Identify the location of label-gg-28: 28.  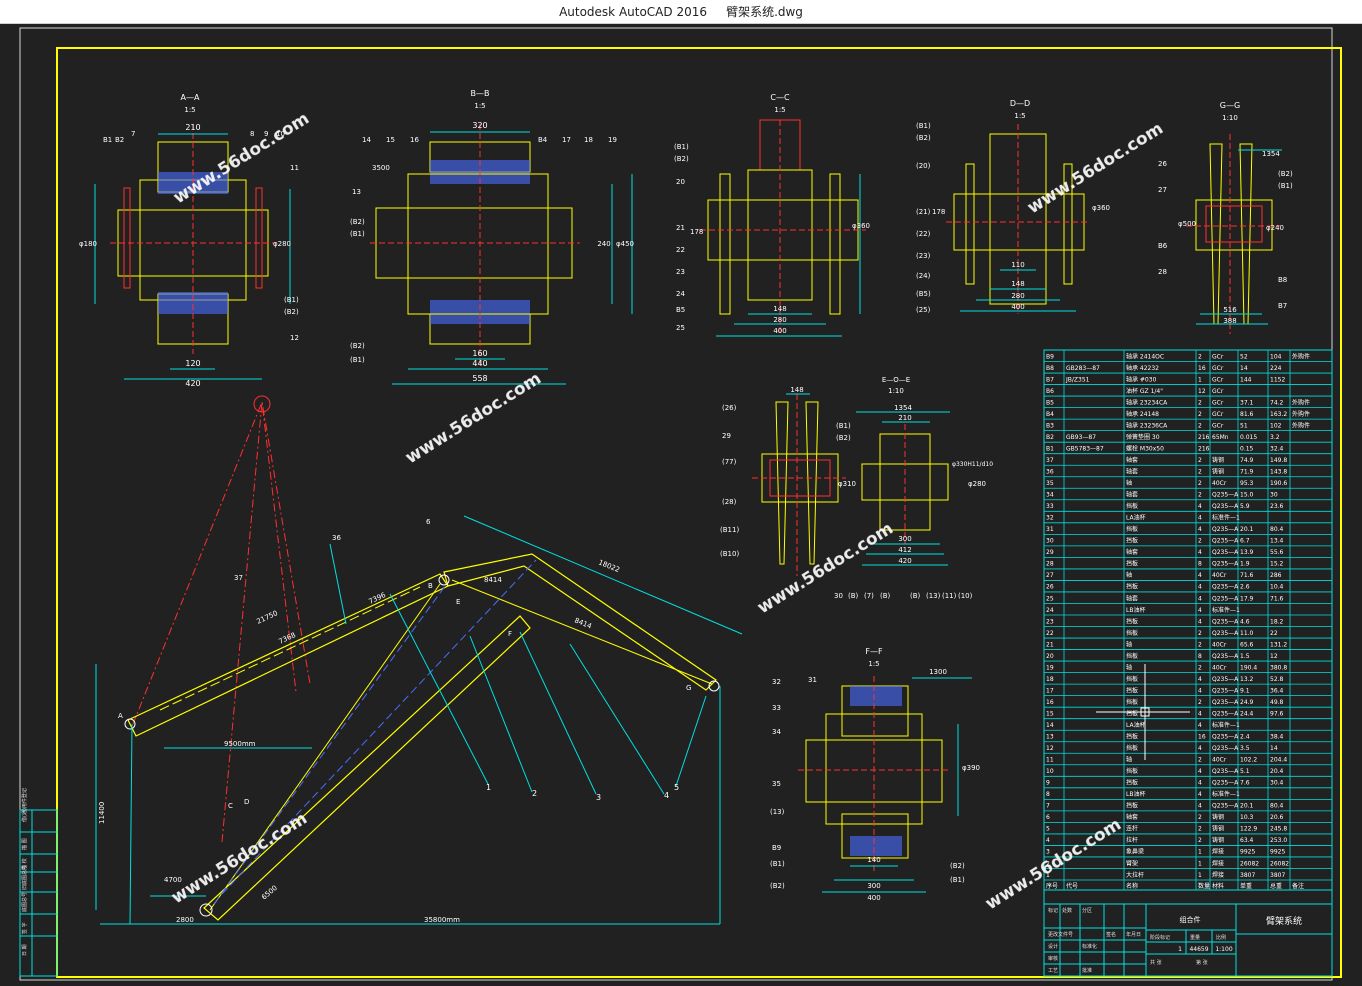
(1162, 272).